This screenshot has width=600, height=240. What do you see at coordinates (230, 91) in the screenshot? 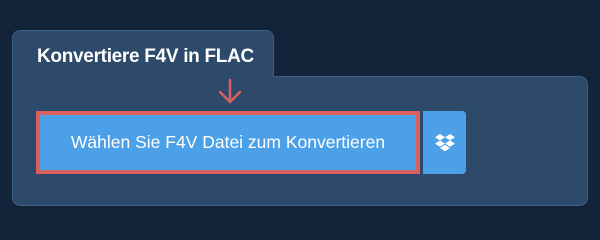
I see `arrow-down-icon` at bounding box center [230, 91].